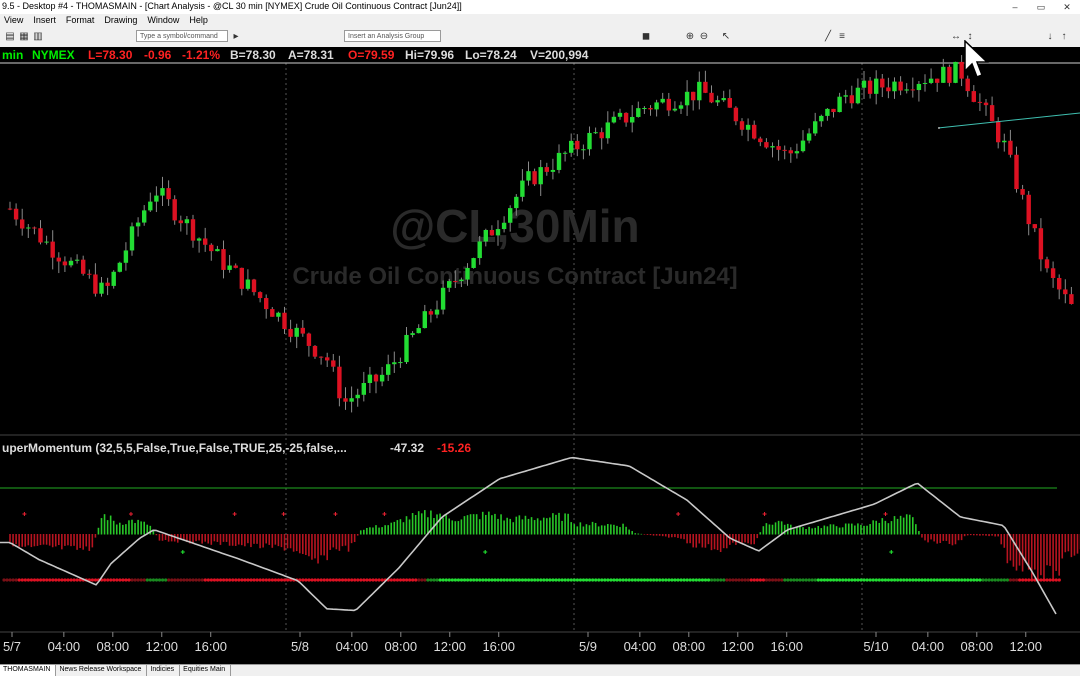 The height and width of the screenshot is (676, 1080). What do you see at coordinates (121, 20) in the screenshot?
I see `menu-drawing: Drawing` at bounding box center [121, 20].